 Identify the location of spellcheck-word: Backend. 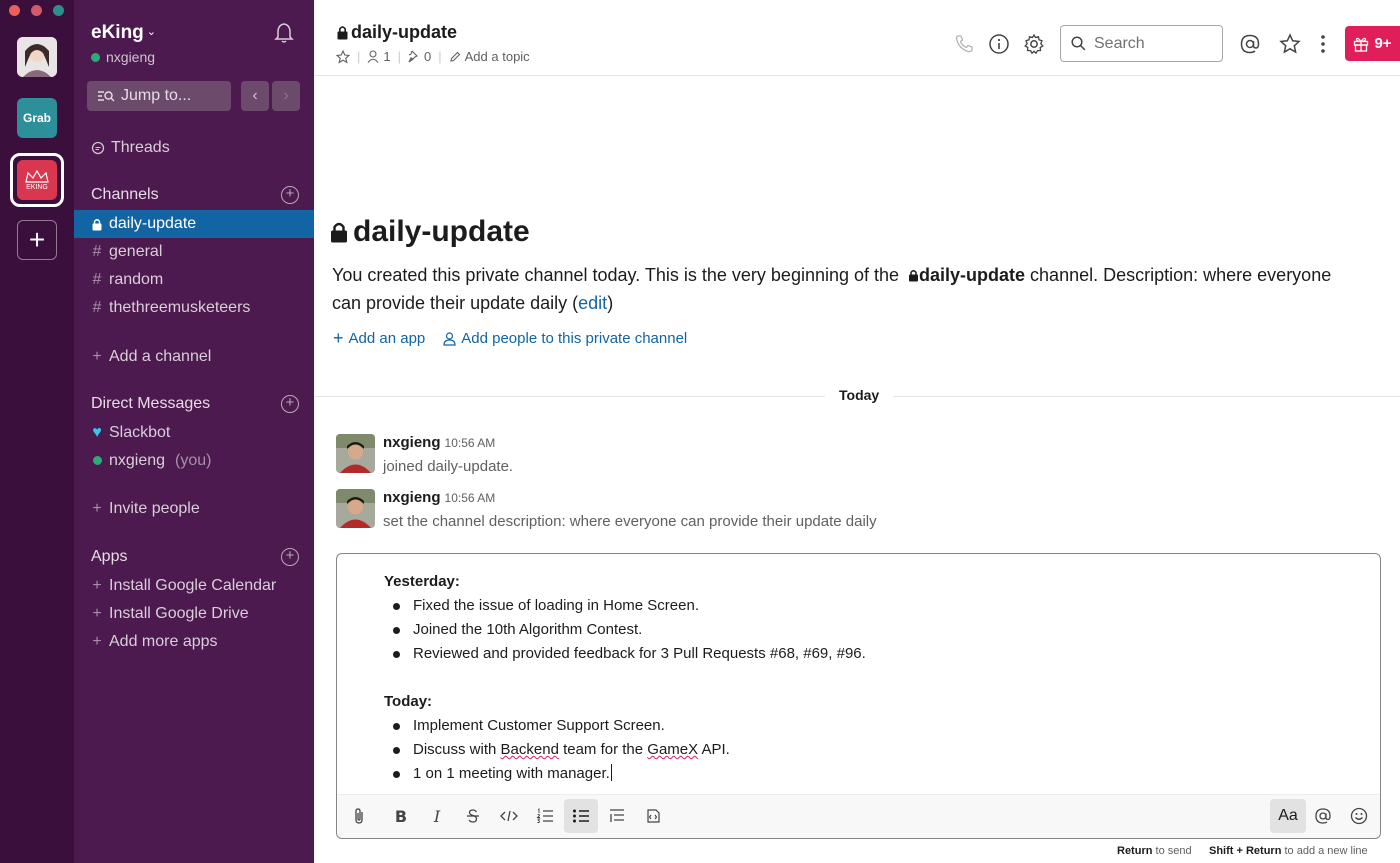
(530, 749).